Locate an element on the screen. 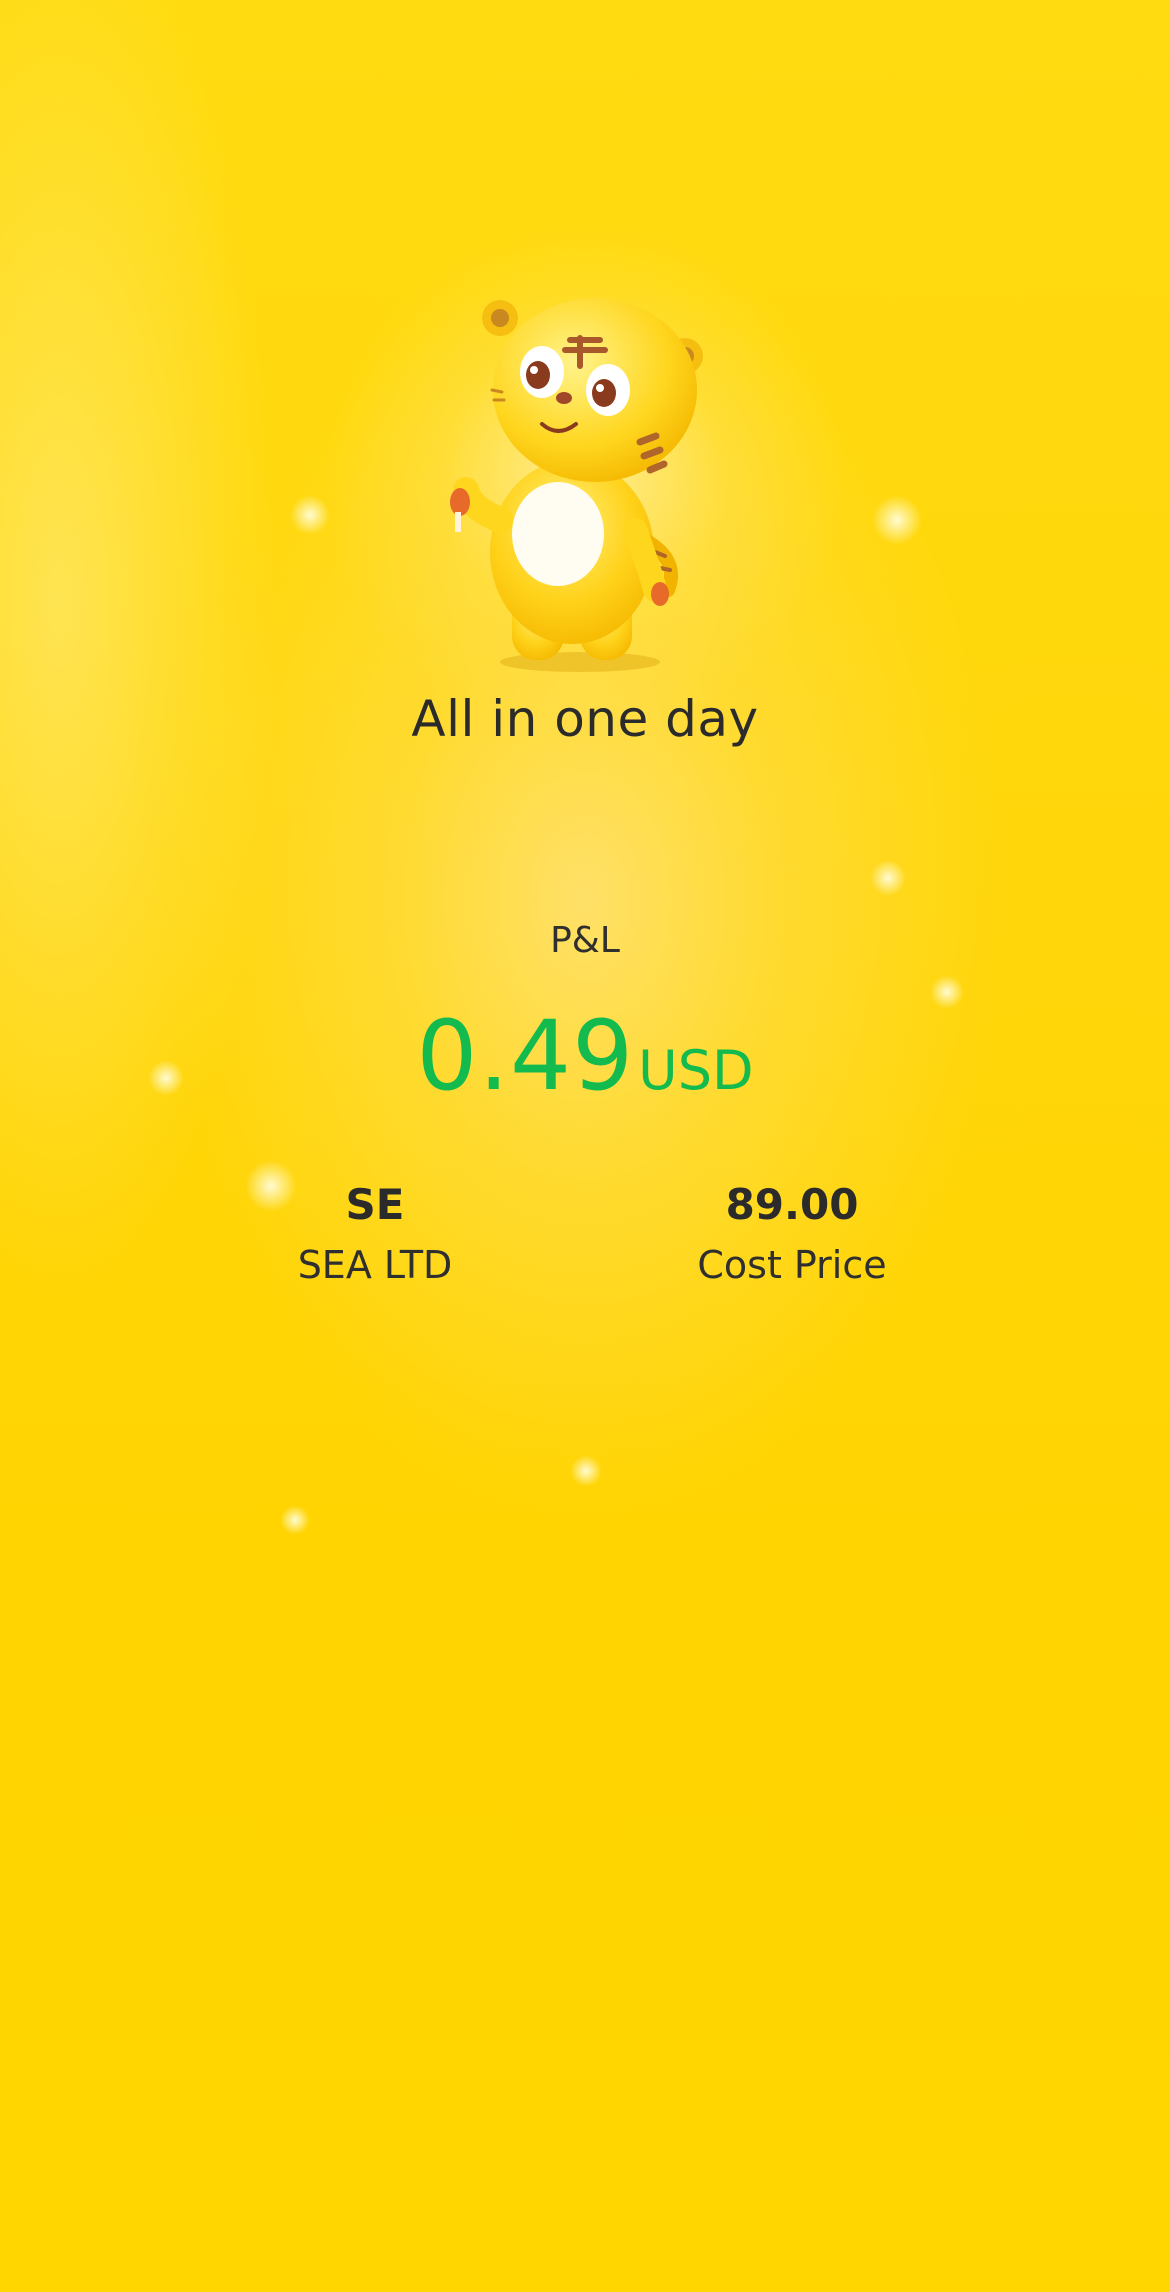 The width and height of the screenshot is (1170, 2292). stock-ticker: SE is located at coordinates (375, 1204).